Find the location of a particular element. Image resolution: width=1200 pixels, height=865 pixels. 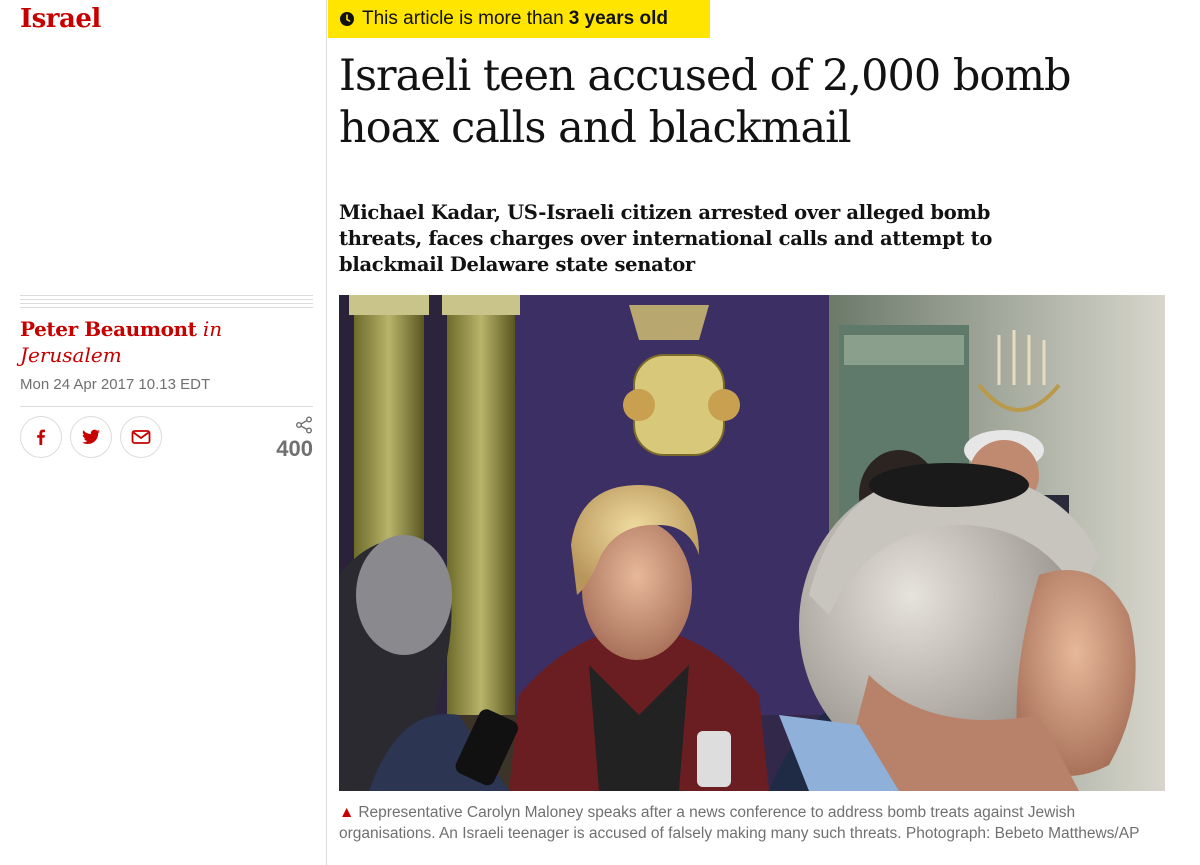

email-icon is located at coordinates (141, 437).